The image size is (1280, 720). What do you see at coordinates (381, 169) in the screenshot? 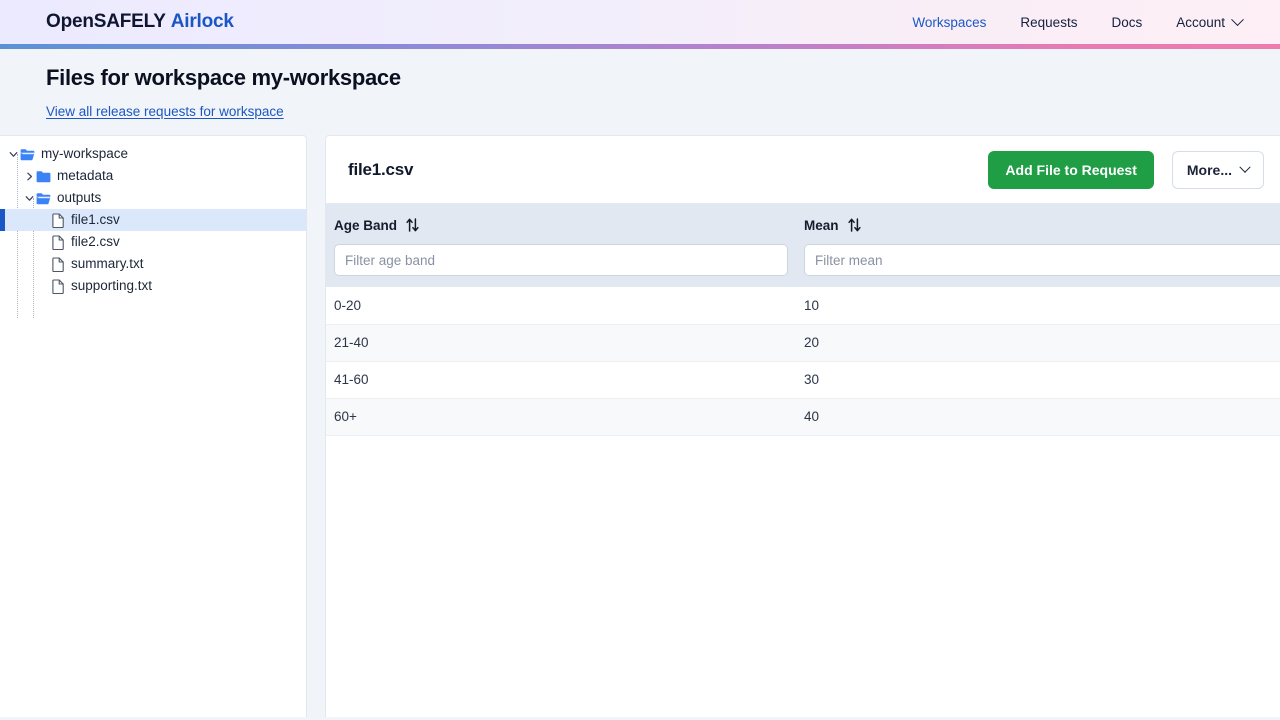
I see `current-file-name: file1.csv` at bounding box center [381, 169].